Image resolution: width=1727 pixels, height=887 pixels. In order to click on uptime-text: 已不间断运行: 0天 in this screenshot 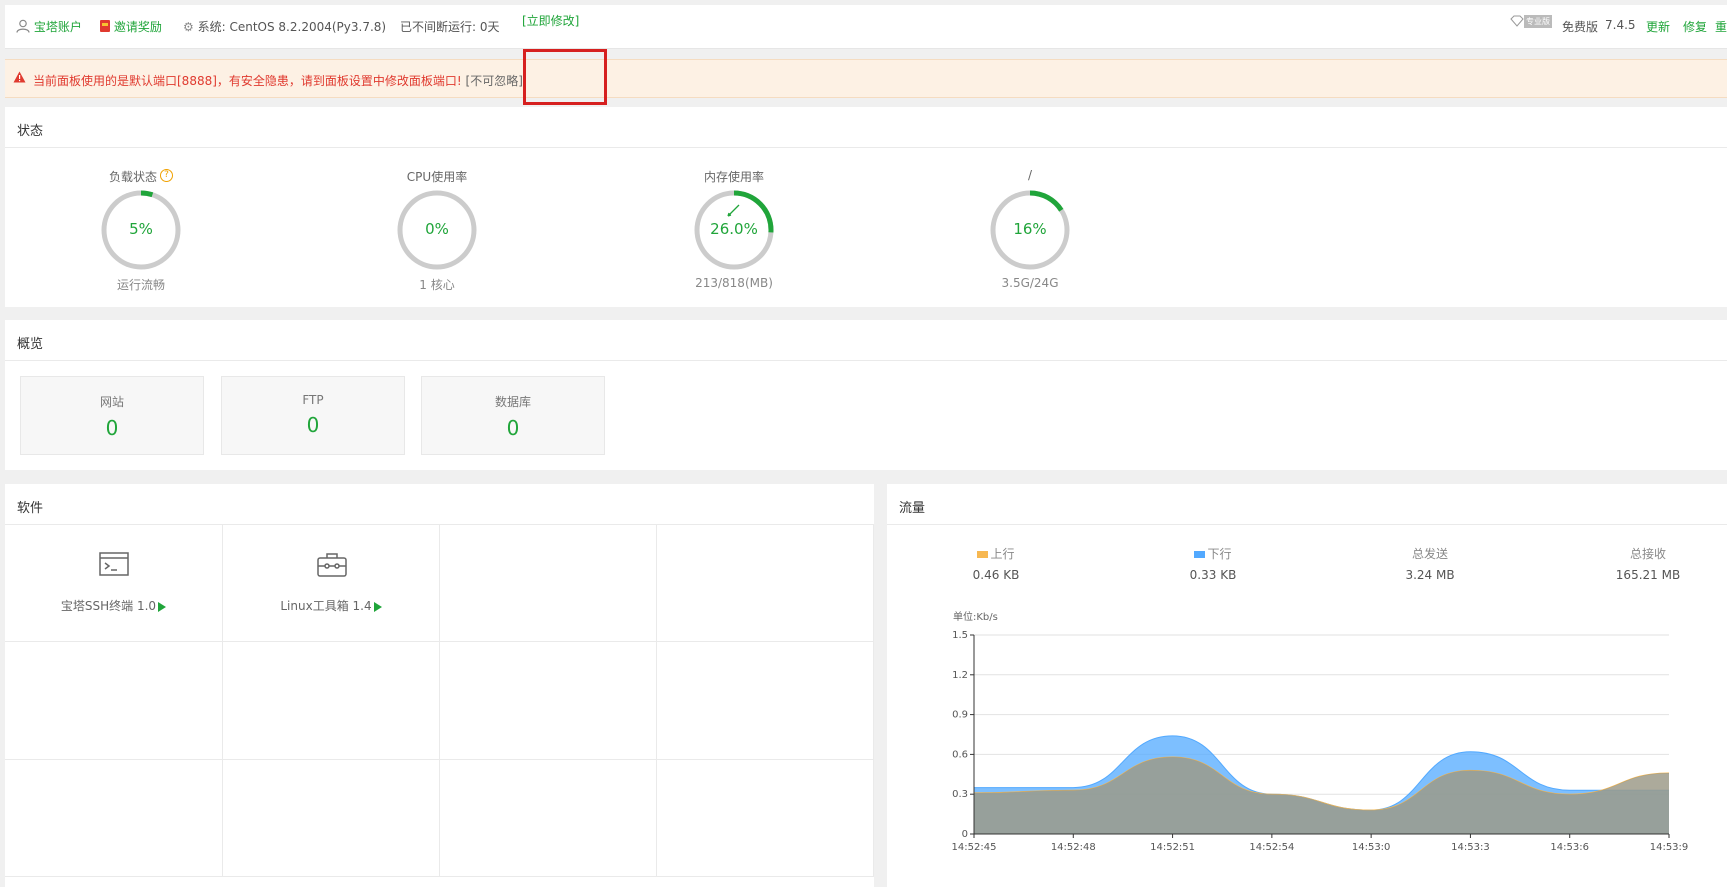, I will do `click(450, 27)`.